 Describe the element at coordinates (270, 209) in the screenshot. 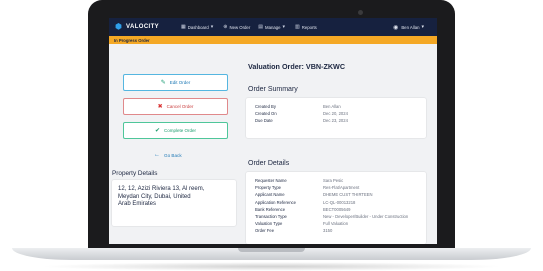

I see `detail-label: Bank Reference` at that location.